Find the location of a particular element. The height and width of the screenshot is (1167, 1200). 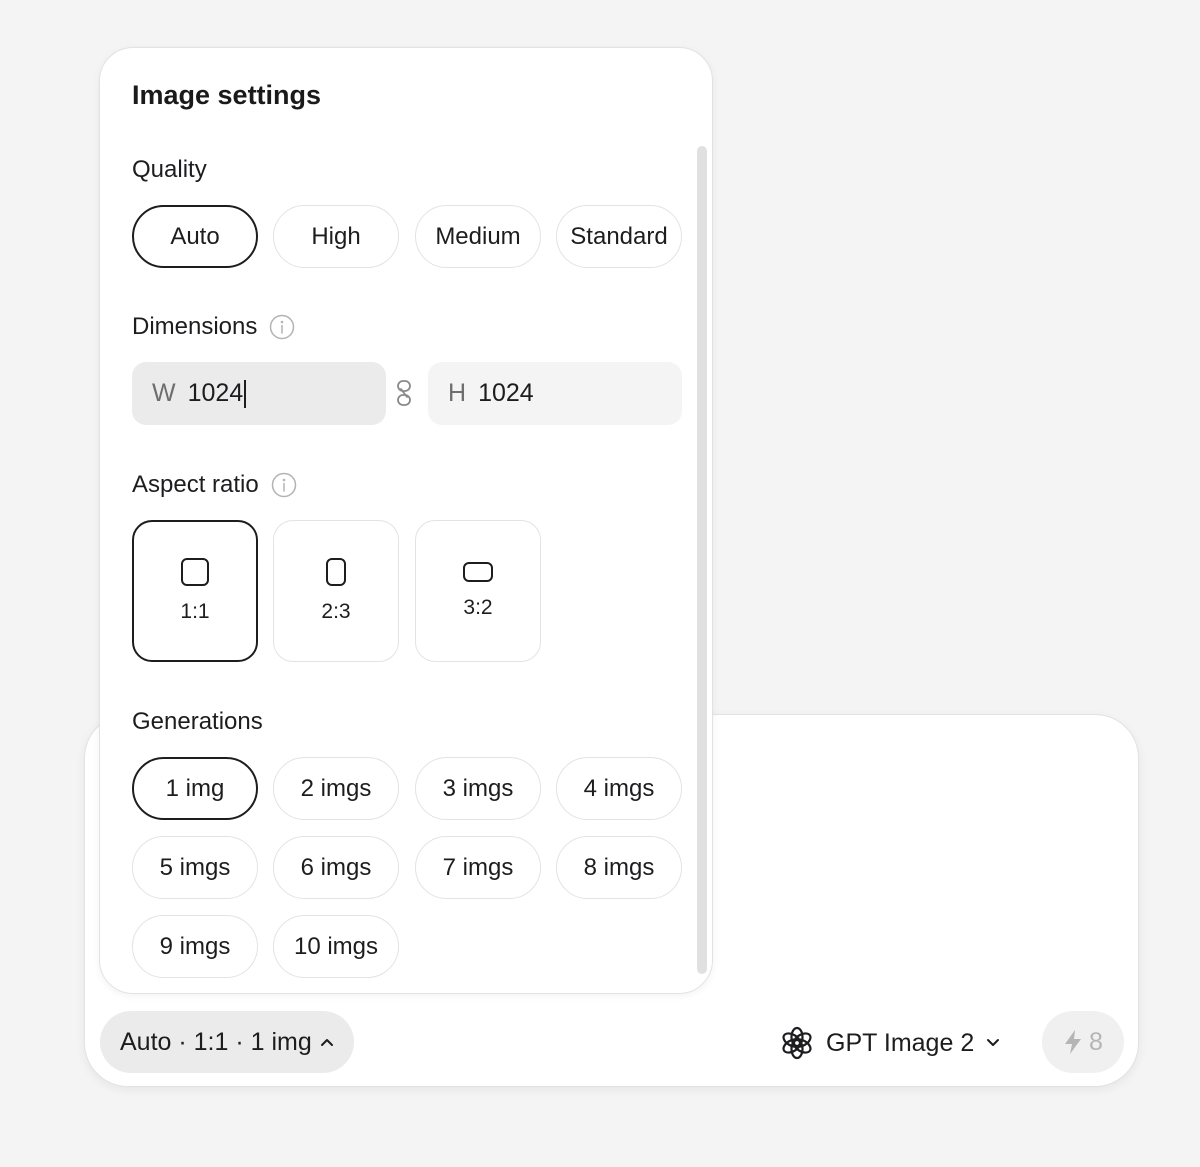

quality-section-label: Quality is located at coordinates (169, 170).